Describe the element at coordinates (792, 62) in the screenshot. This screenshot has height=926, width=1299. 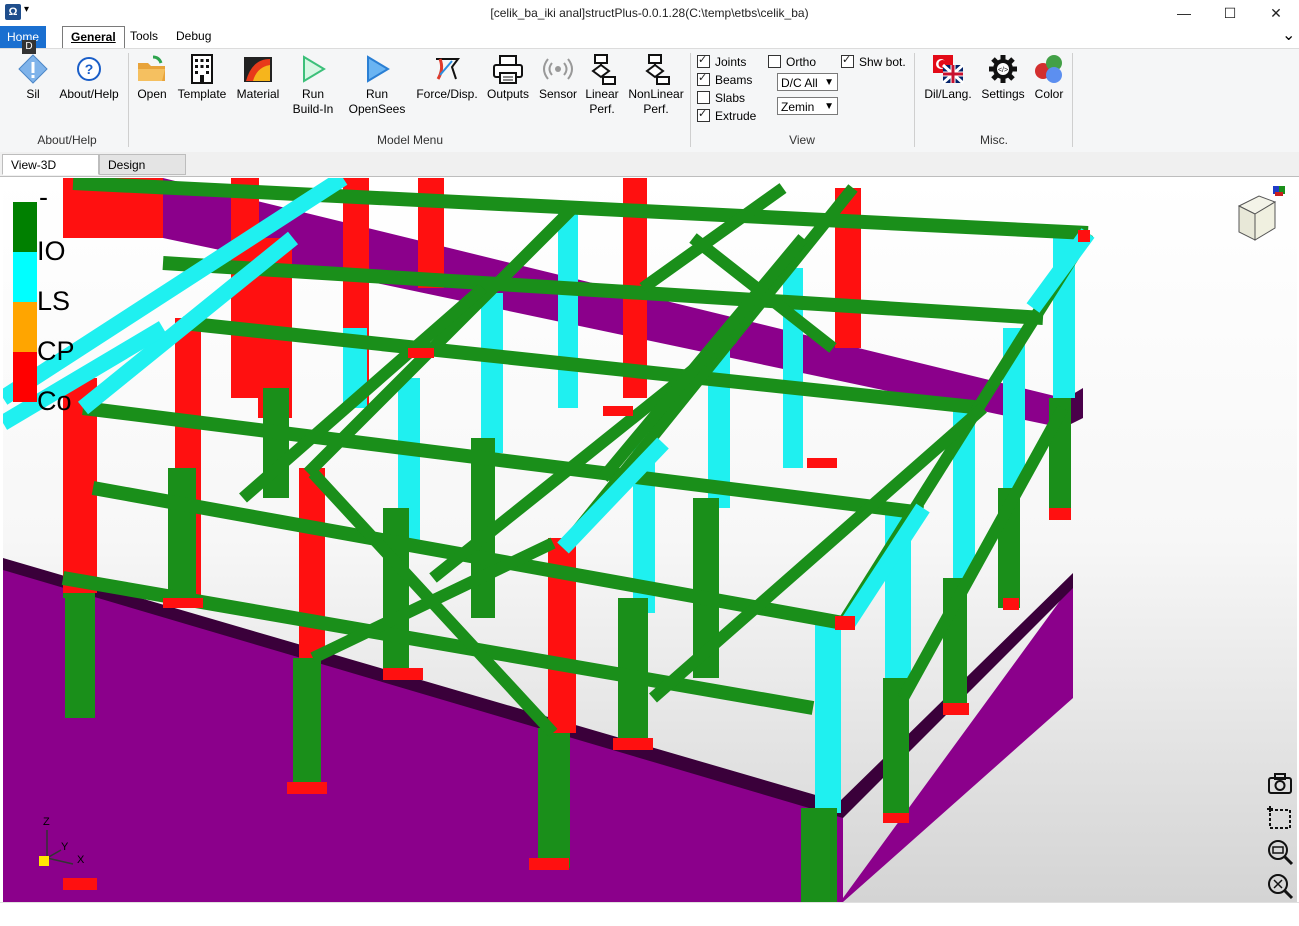
I see `ortho-checkbox: Ortho` at that location.